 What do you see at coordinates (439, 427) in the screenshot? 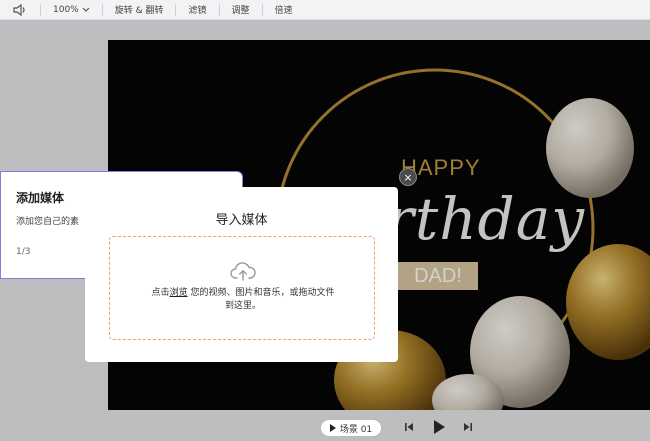
I see `play-icon` at bounding box center [439, 427].